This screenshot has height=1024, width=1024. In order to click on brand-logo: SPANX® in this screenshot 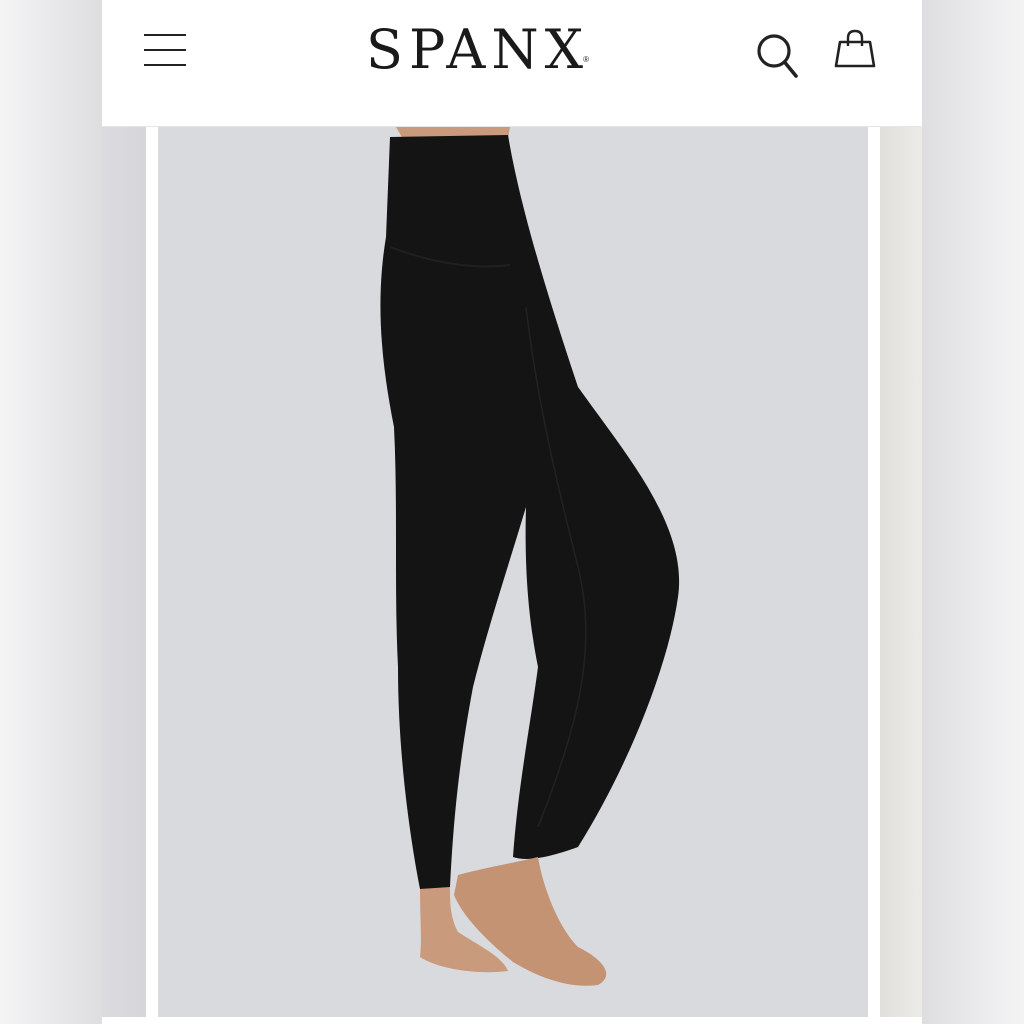, I will do `click(516, 50)`.